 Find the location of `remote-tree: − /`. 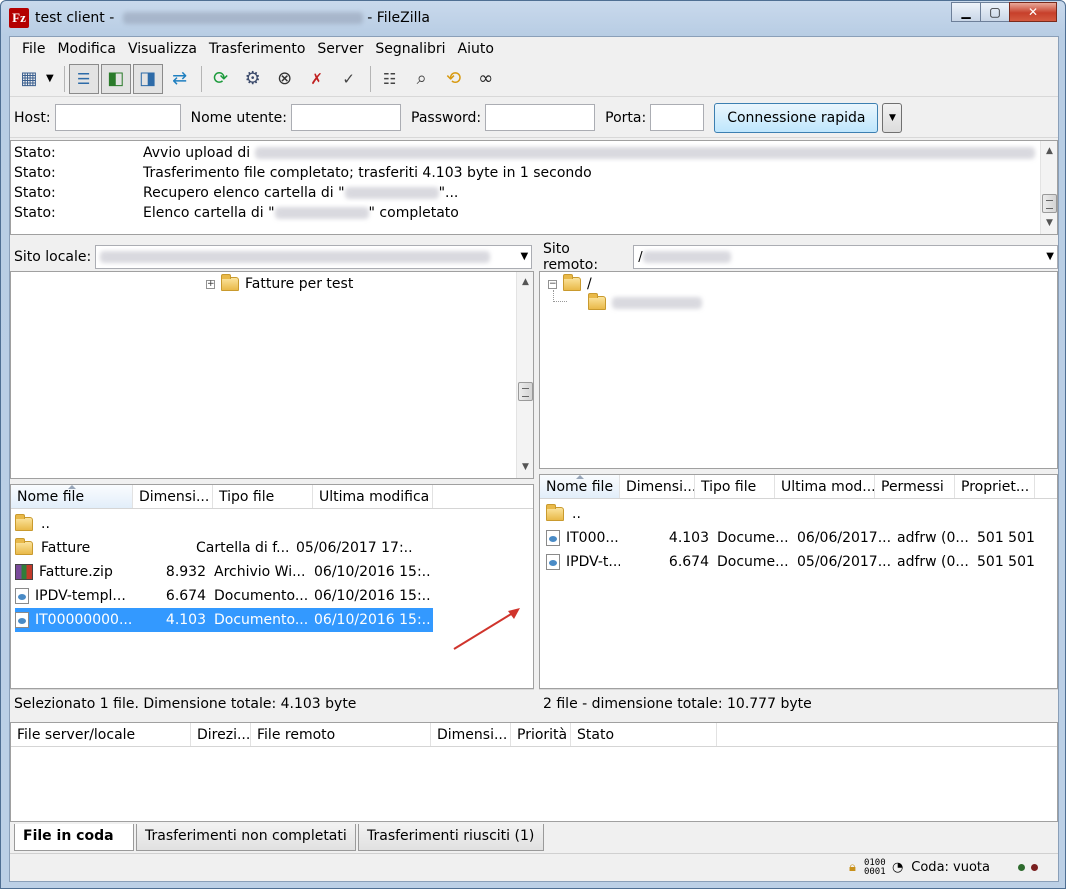

remote-tree: − / is located at coordinates (798, 370).